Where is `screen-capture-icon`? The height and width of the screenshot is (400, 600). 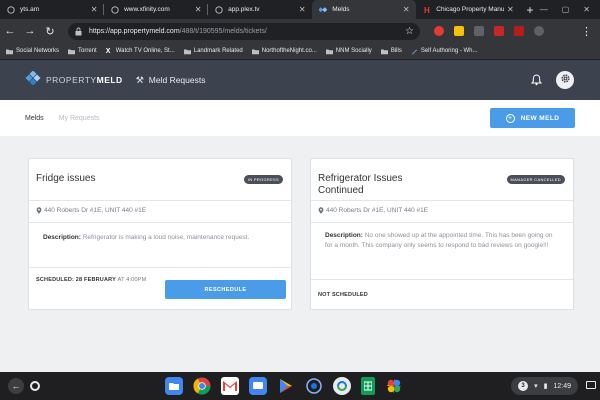
screen-capture-icon is located at coordinates (591, 385).